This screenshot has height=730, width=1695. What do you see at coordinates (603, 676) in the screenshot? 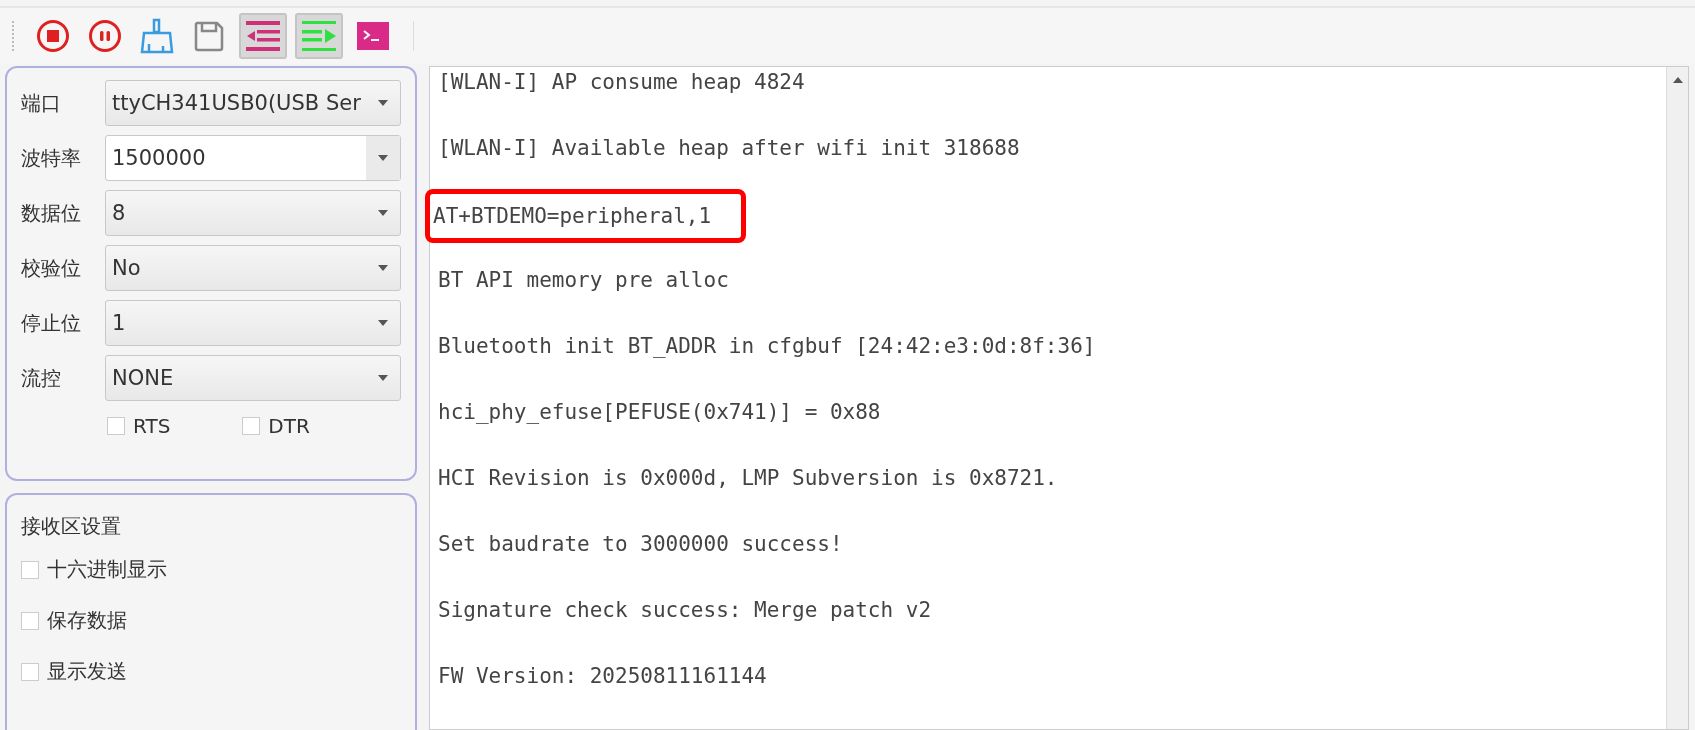
I see `log-line: FW Version: 20250811161144` at bounding box center [603, 676].